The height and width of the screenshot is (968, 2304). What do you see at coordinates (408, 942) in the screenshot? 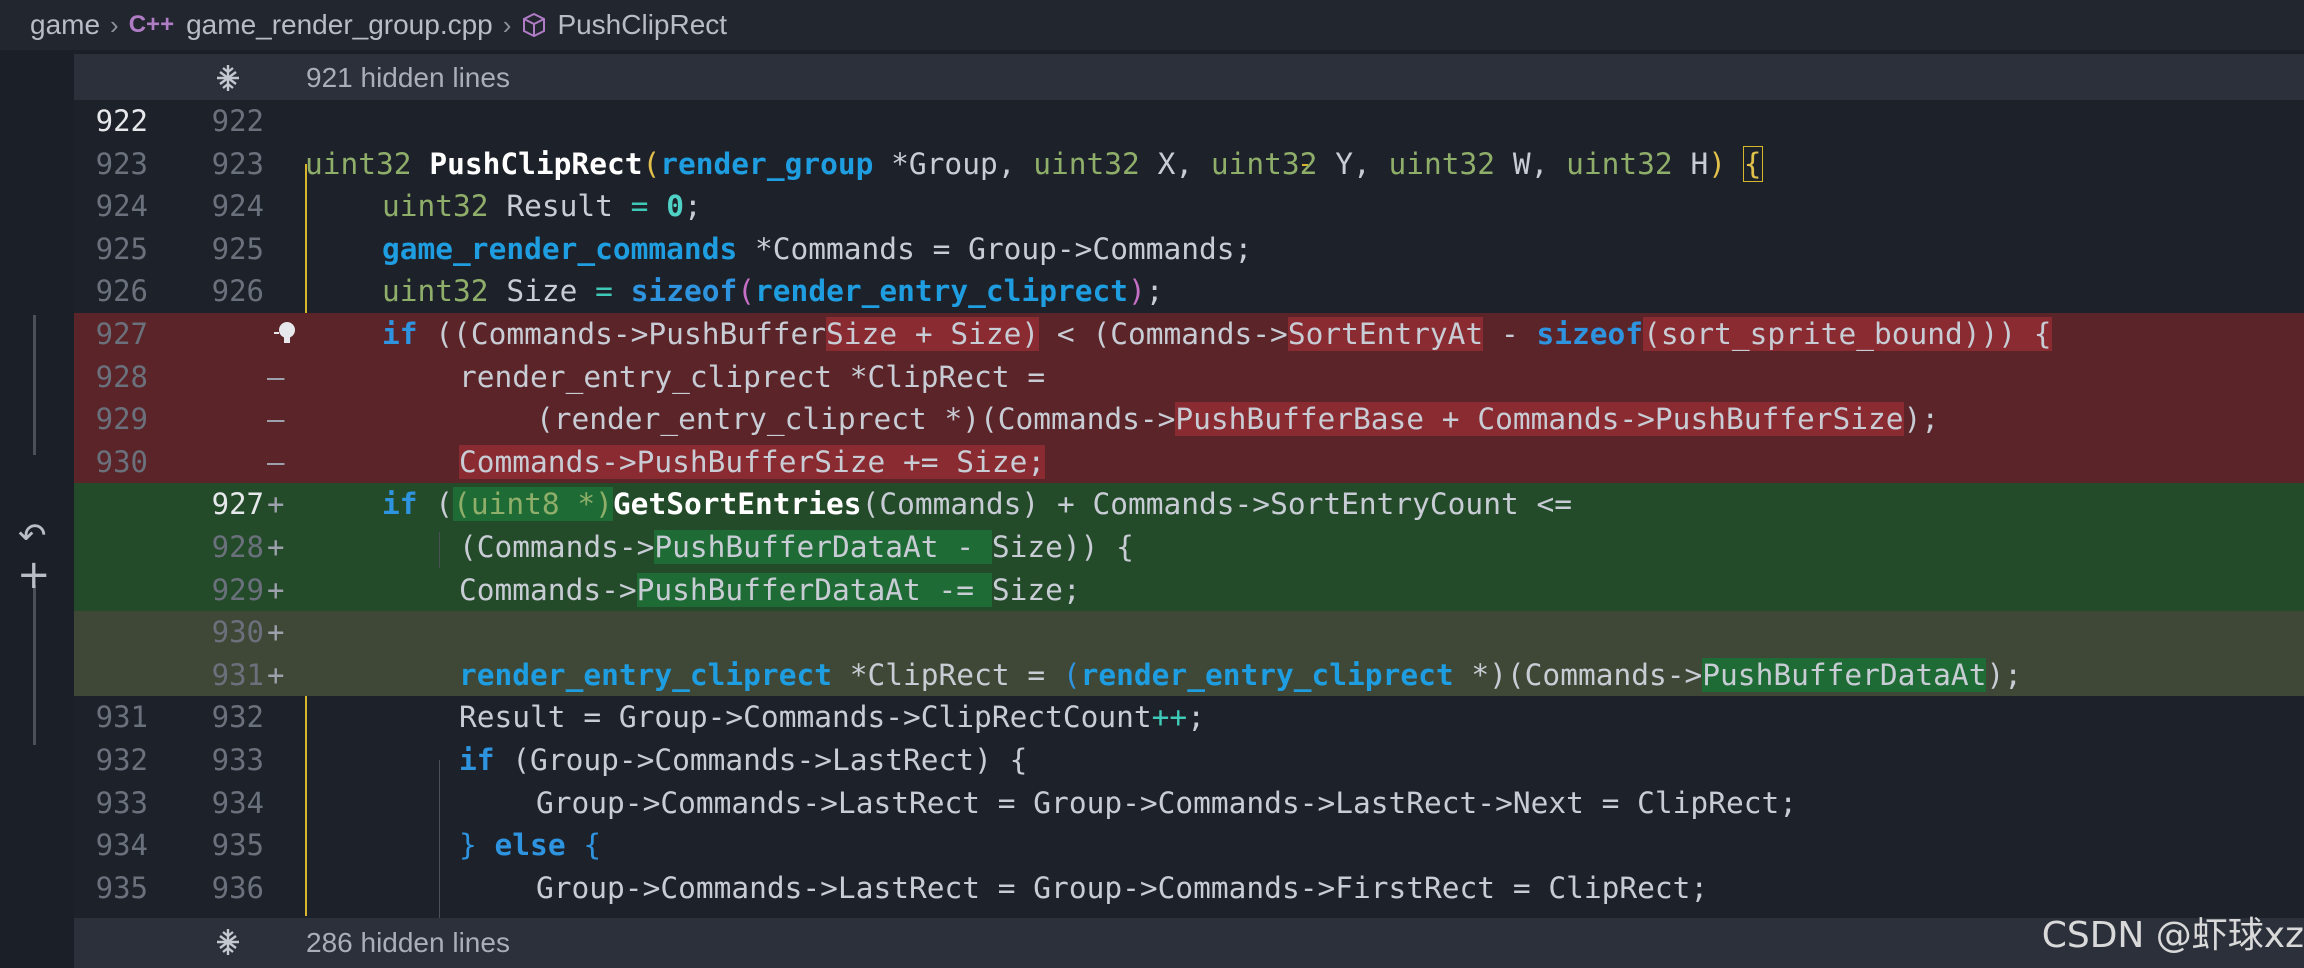
I see `hidden-lines-label: 286 hidden lines` at bounding box center [408, 942].